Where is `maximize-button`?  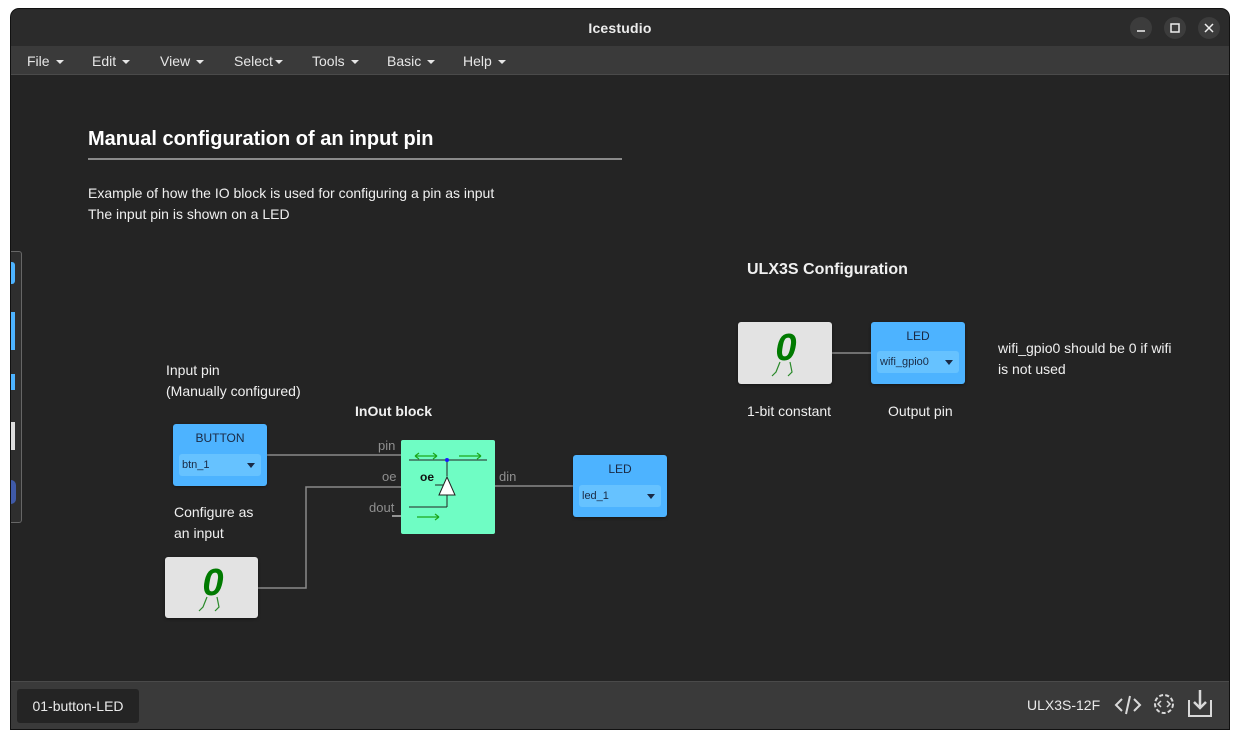 maximize-button is located at coordinates (1175, 28).